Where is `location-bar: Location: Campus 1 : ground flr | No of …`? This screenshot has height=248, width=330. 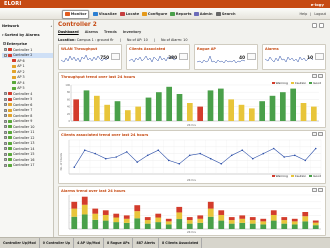 location-bar: Location: Campus 1 : ground flr | No of … is located at coordinates (123, 39).